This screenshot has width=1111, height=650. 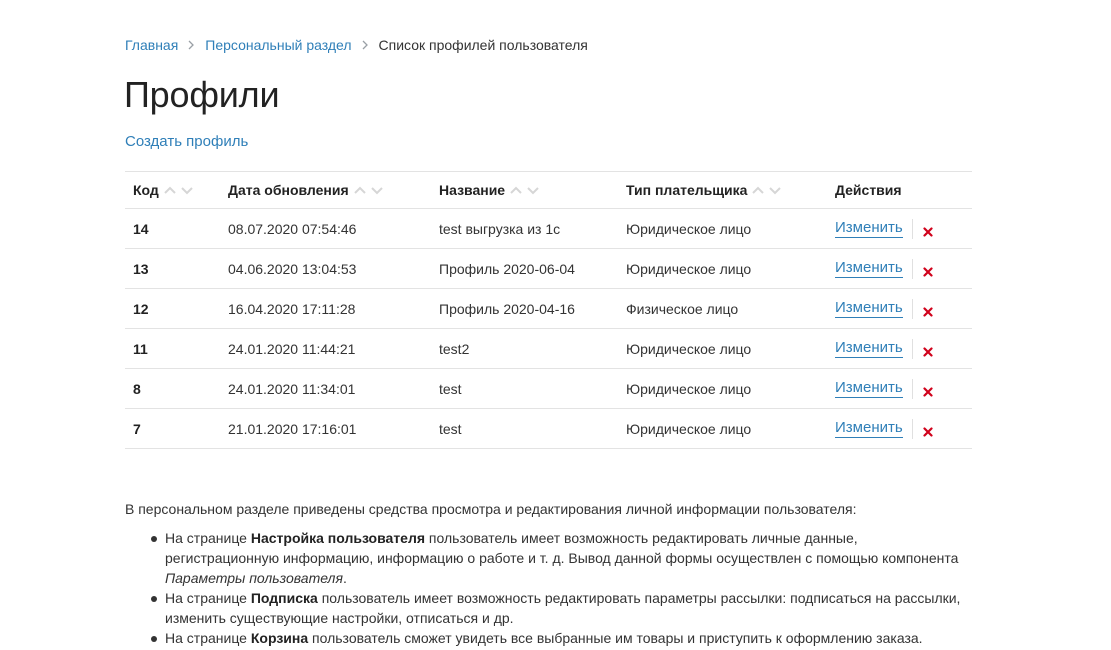 What do you see at coordinates (524, 348) in the screenshot?
I see `cell-name: test2` at bounding box center [524, 348].